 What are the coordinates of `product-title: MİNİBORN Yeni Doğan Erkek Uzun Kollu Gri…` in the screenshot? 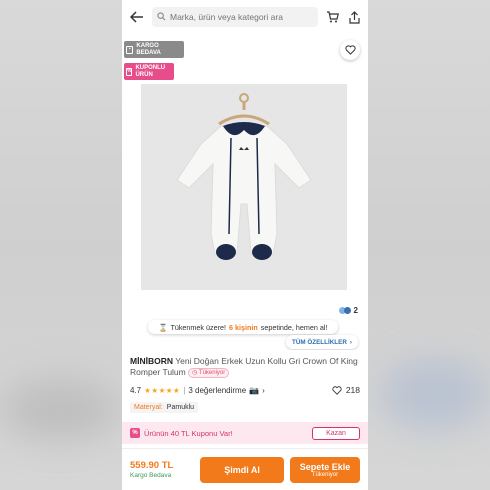 It's located at (245, 367).